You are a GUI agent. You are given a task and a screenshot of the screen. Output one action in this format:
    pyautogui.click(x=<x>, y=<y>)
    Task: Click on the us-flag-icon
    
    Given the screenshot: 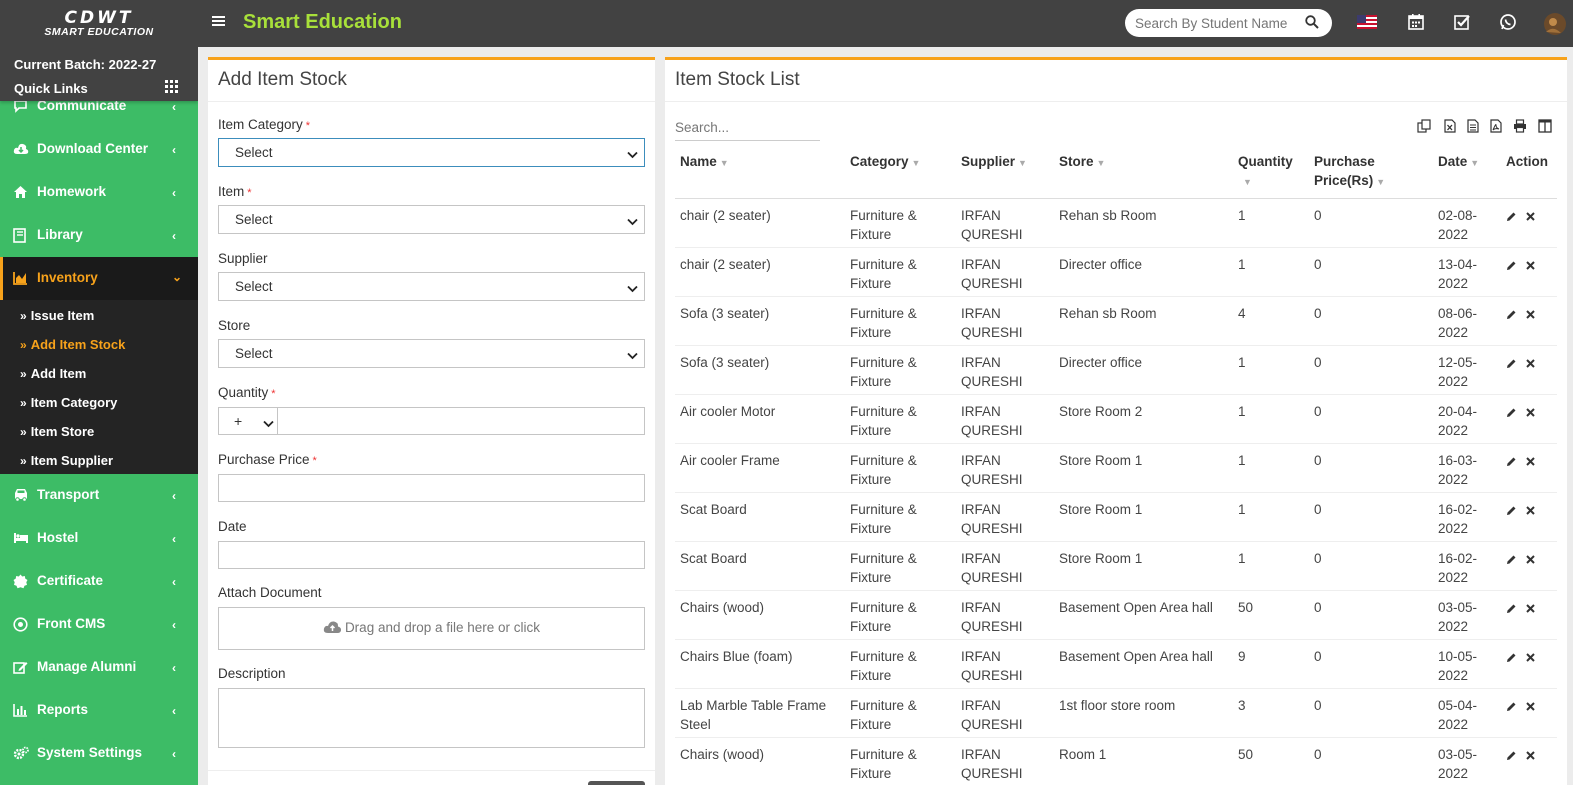 What is the action you would take?
    pyautogui.click(x=1367, y=23)
    